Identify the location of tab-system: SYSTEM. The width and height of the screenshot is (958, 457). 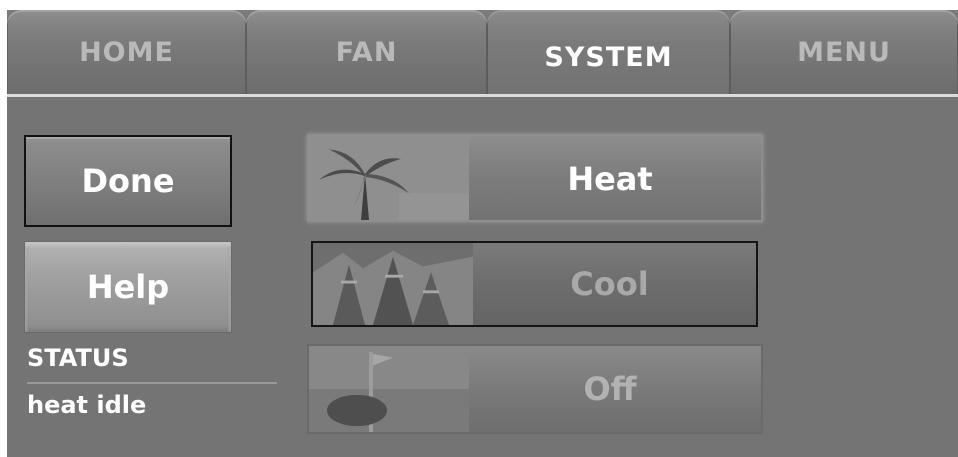
(608, 52).